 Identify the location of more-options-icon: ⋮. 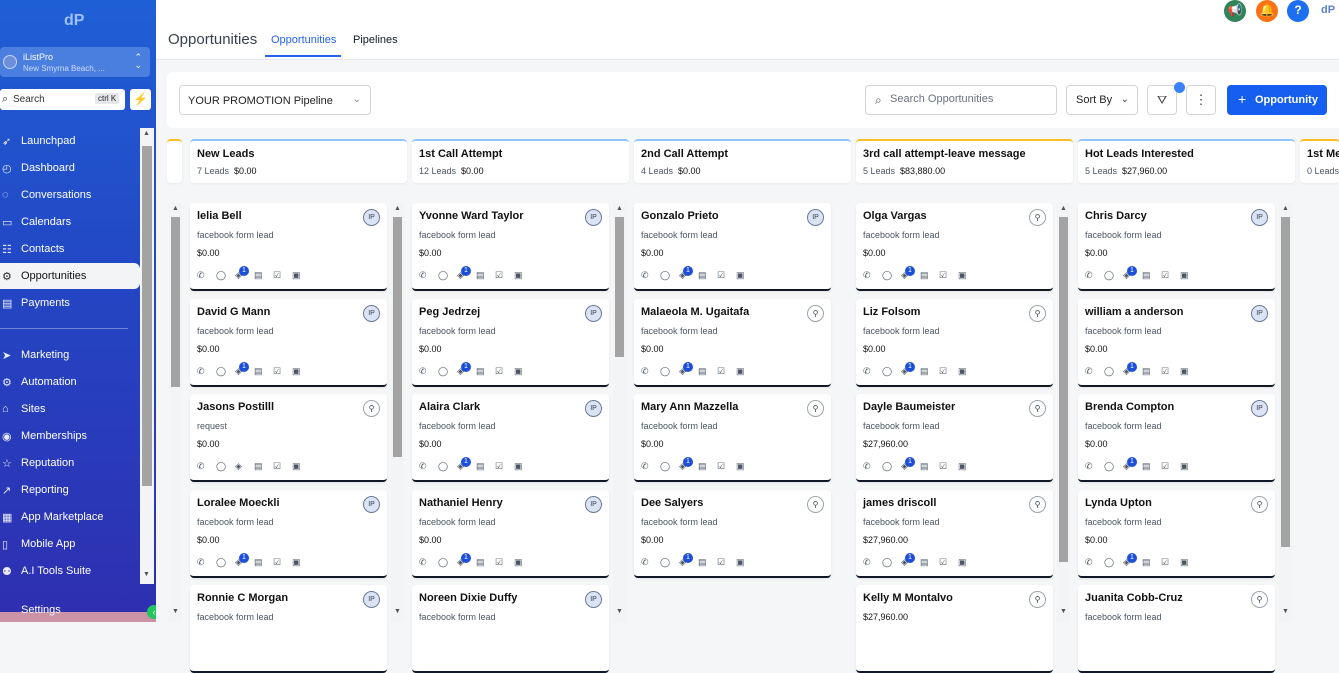
(1201, 100).